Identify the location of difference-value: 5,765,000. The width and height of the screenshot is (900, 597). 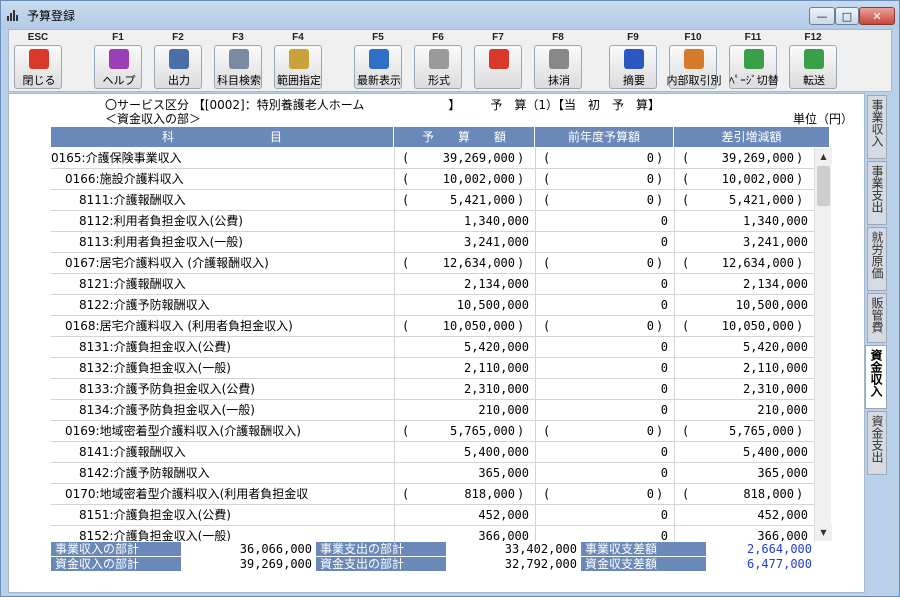
(734, 431).